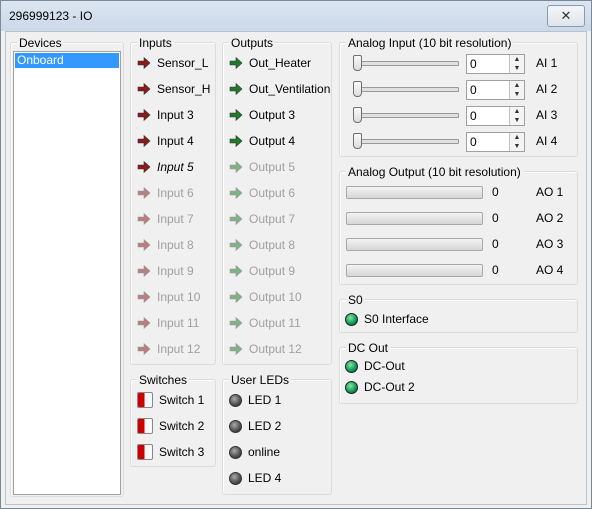  Describe the element at coordinates (170, 426) in the screenshot. I see `switch-row: Switch 2` at that location.